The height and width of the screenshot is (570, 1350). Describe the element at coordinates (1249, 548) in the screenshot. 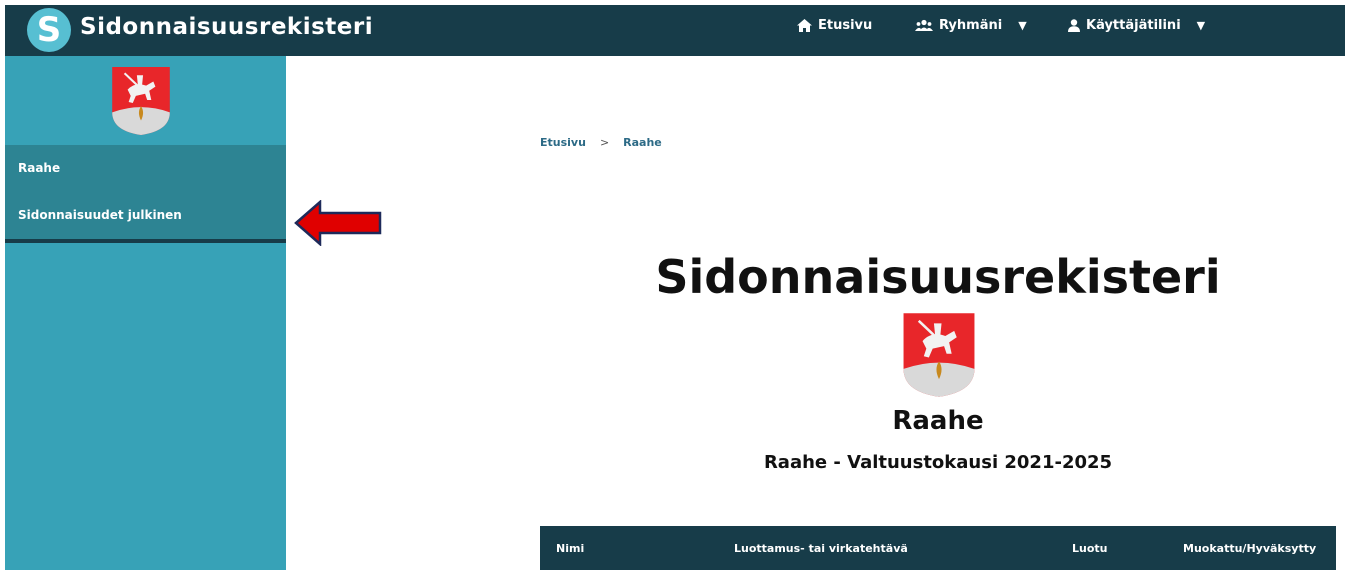

I see `column-header-modified: Muokattu/Hyväksytty` at that location.